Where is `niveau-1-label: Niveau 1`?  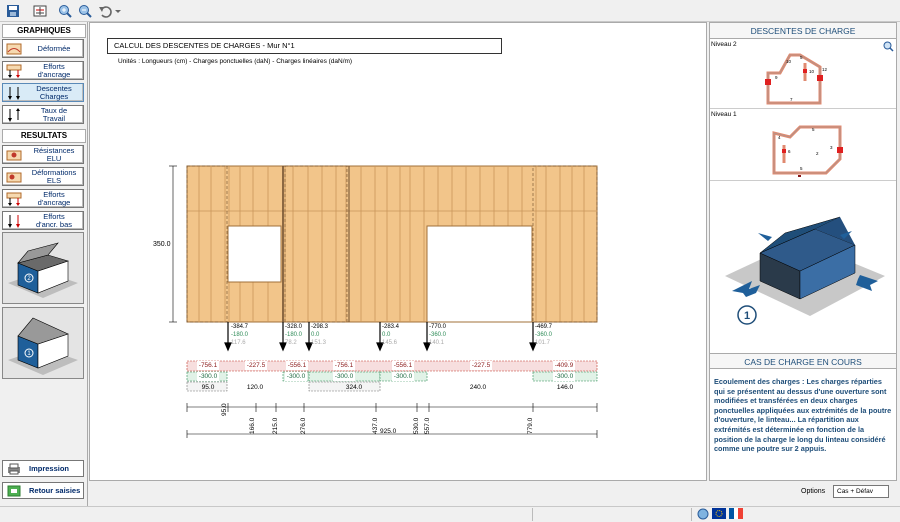
niveau-1-label: Niveau 1 is located at coordinates (724, 114).